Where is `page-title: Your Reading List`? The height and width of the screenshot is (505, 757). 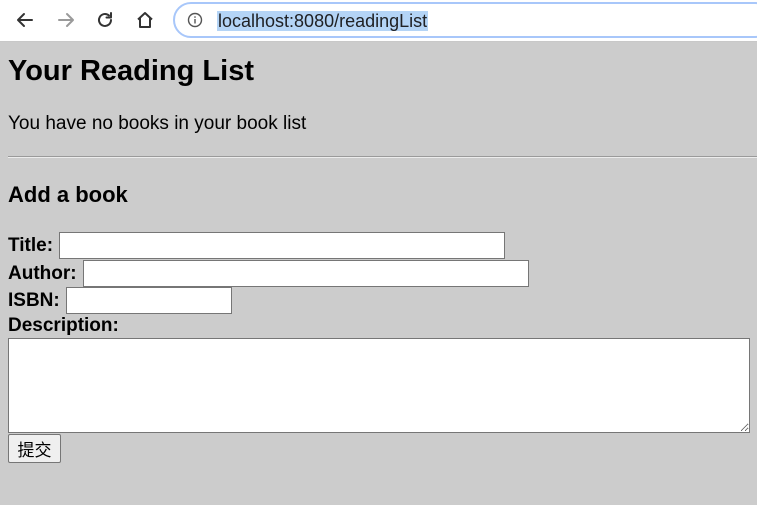 page-title: Your Reading List is located at coordinates (131, 71).